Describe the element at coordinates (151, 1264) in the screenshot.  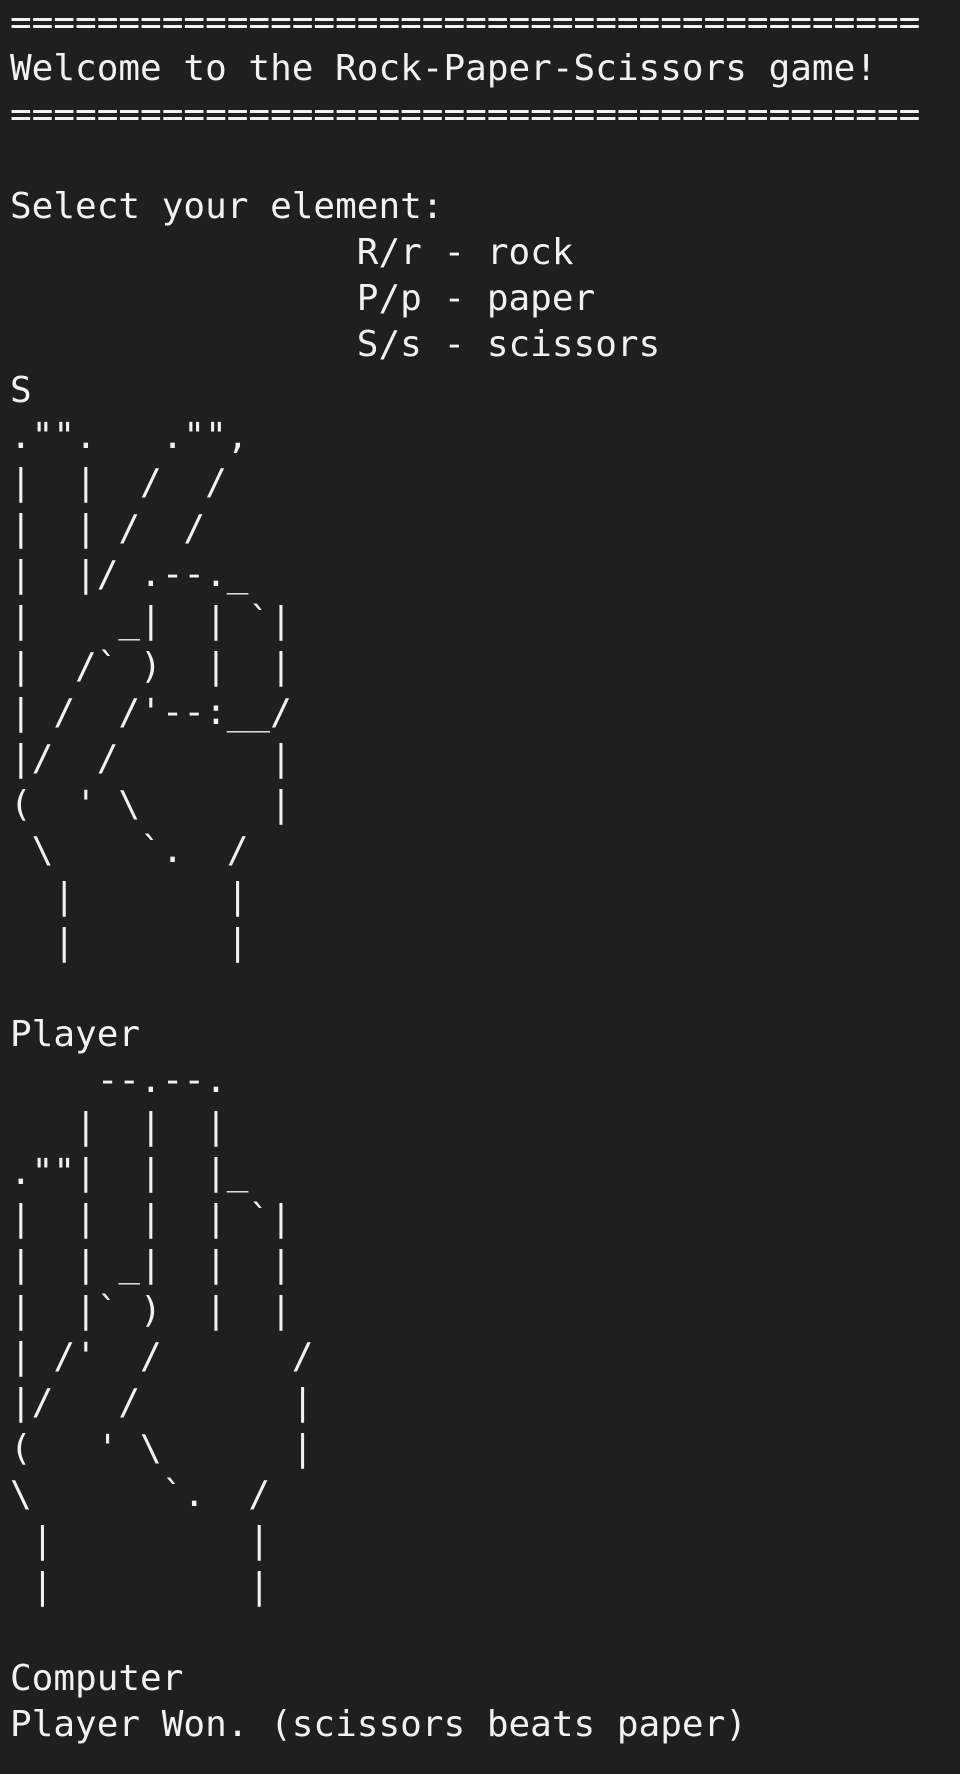
I see `ascii-art-line: | | _| | |` at that location.